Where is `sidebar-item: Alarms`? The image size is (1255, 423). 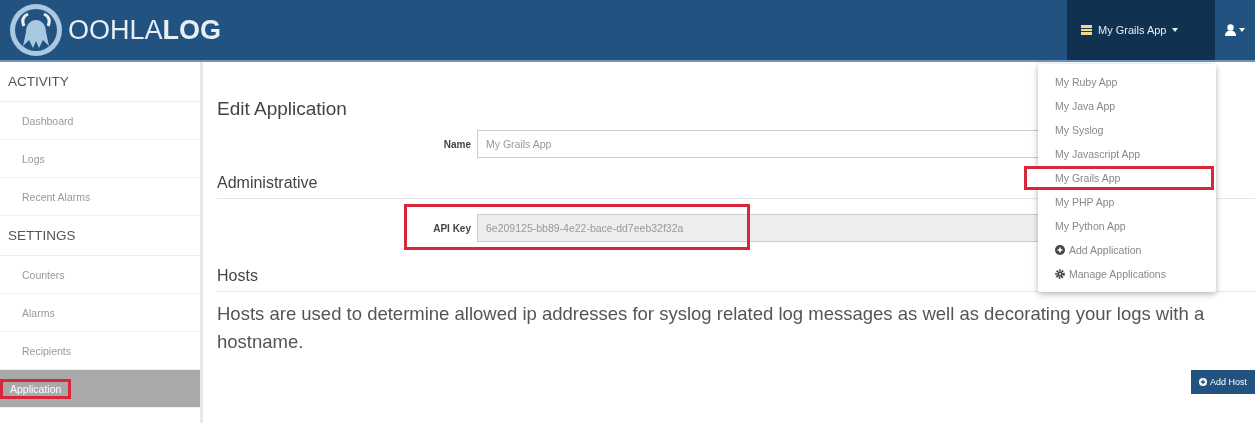
sidebar-item: Alarms is located at coordinates (100, 313).